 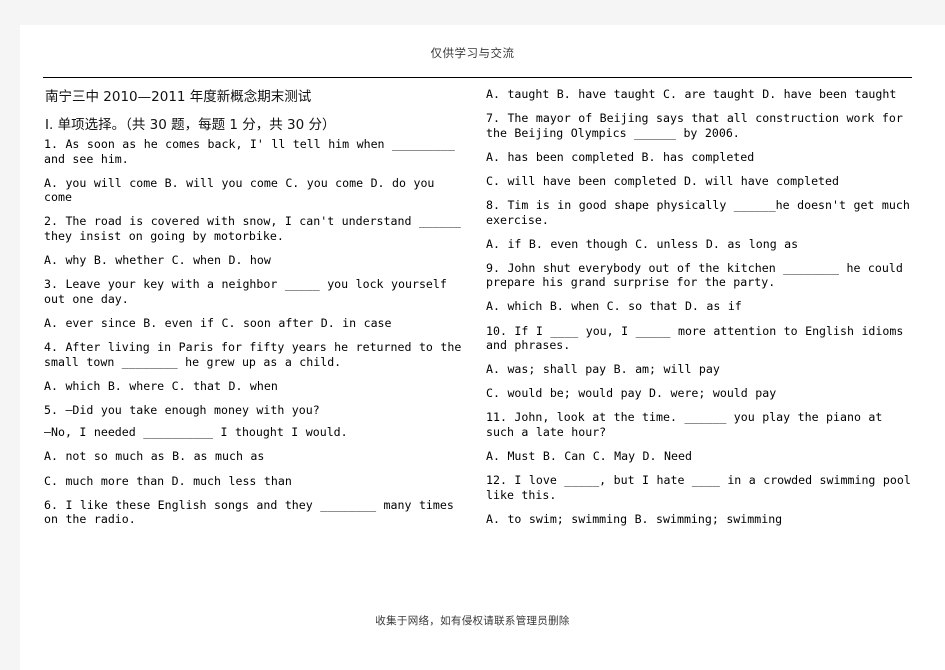 What do you see at coordinates (154, 456) in the screenshot?
I see `option-row: A. not so much as B. as much as` at bounding box center [154, 456].